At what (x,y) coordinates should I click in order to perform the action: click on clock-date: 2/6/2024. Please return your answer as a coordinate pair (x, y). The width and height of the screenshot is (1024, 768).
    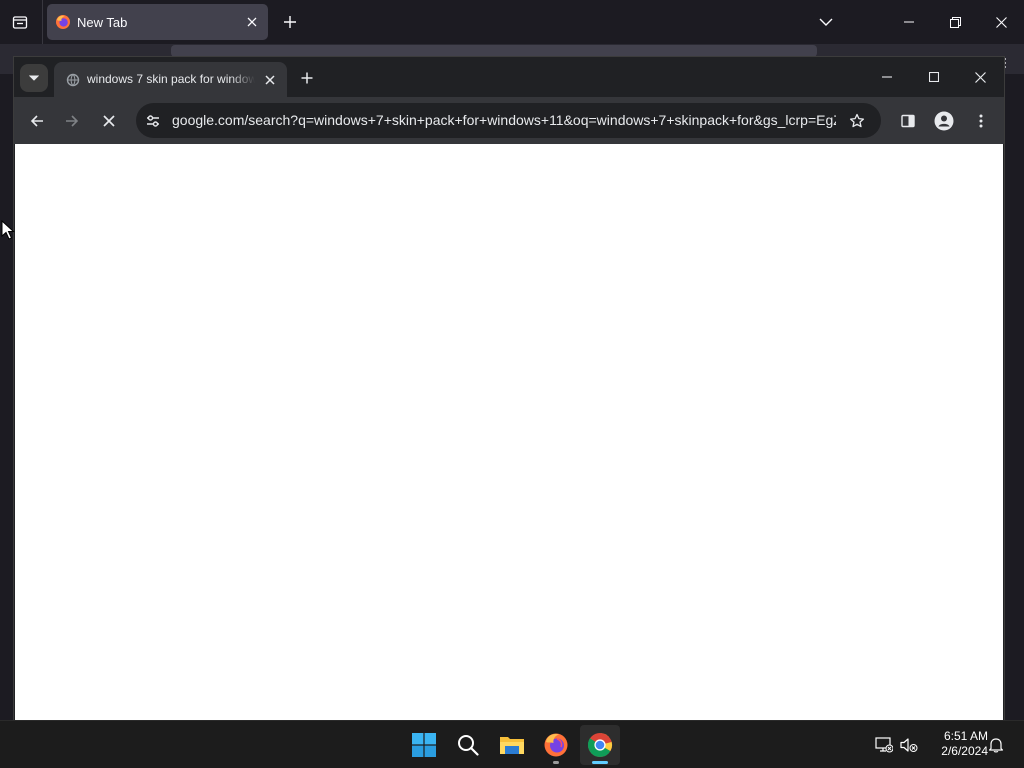
    Looking at the image, I should click on (964, 751).